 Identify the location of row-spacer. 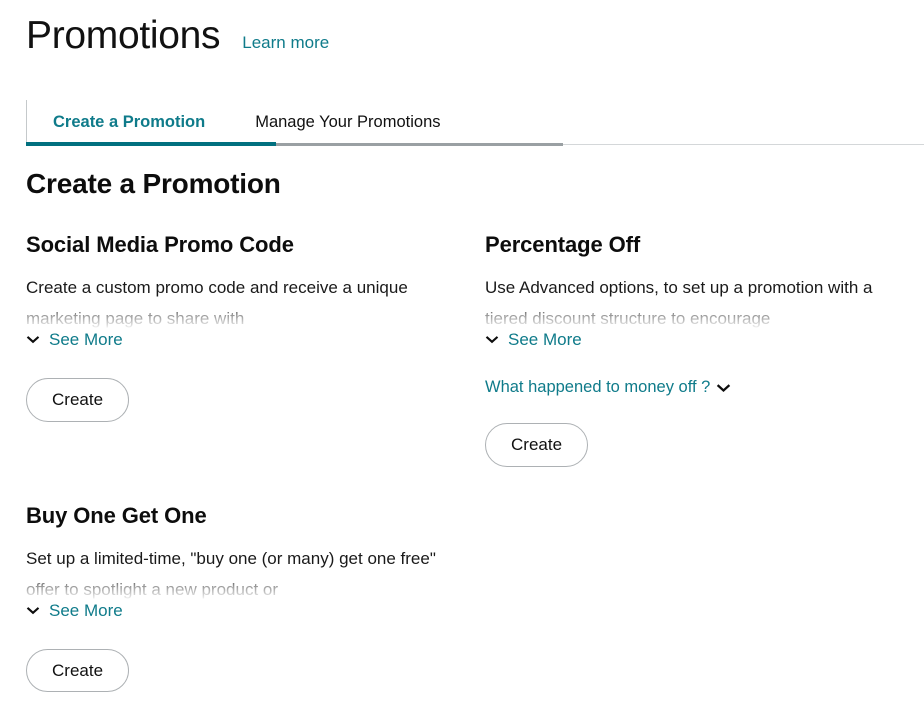
(462, 485).